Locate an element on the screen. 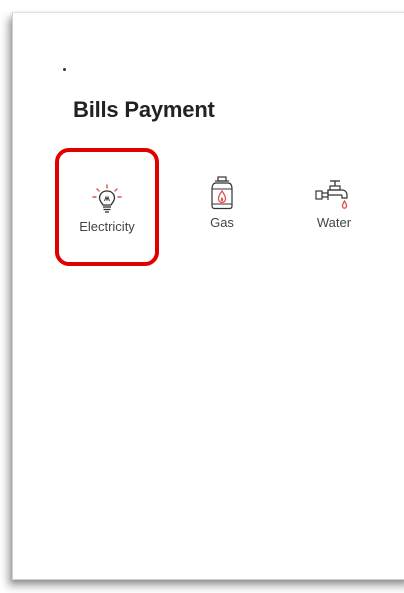 This screenshot has width=404, height=593. category-label: Water is located at coordinates (334, 222).